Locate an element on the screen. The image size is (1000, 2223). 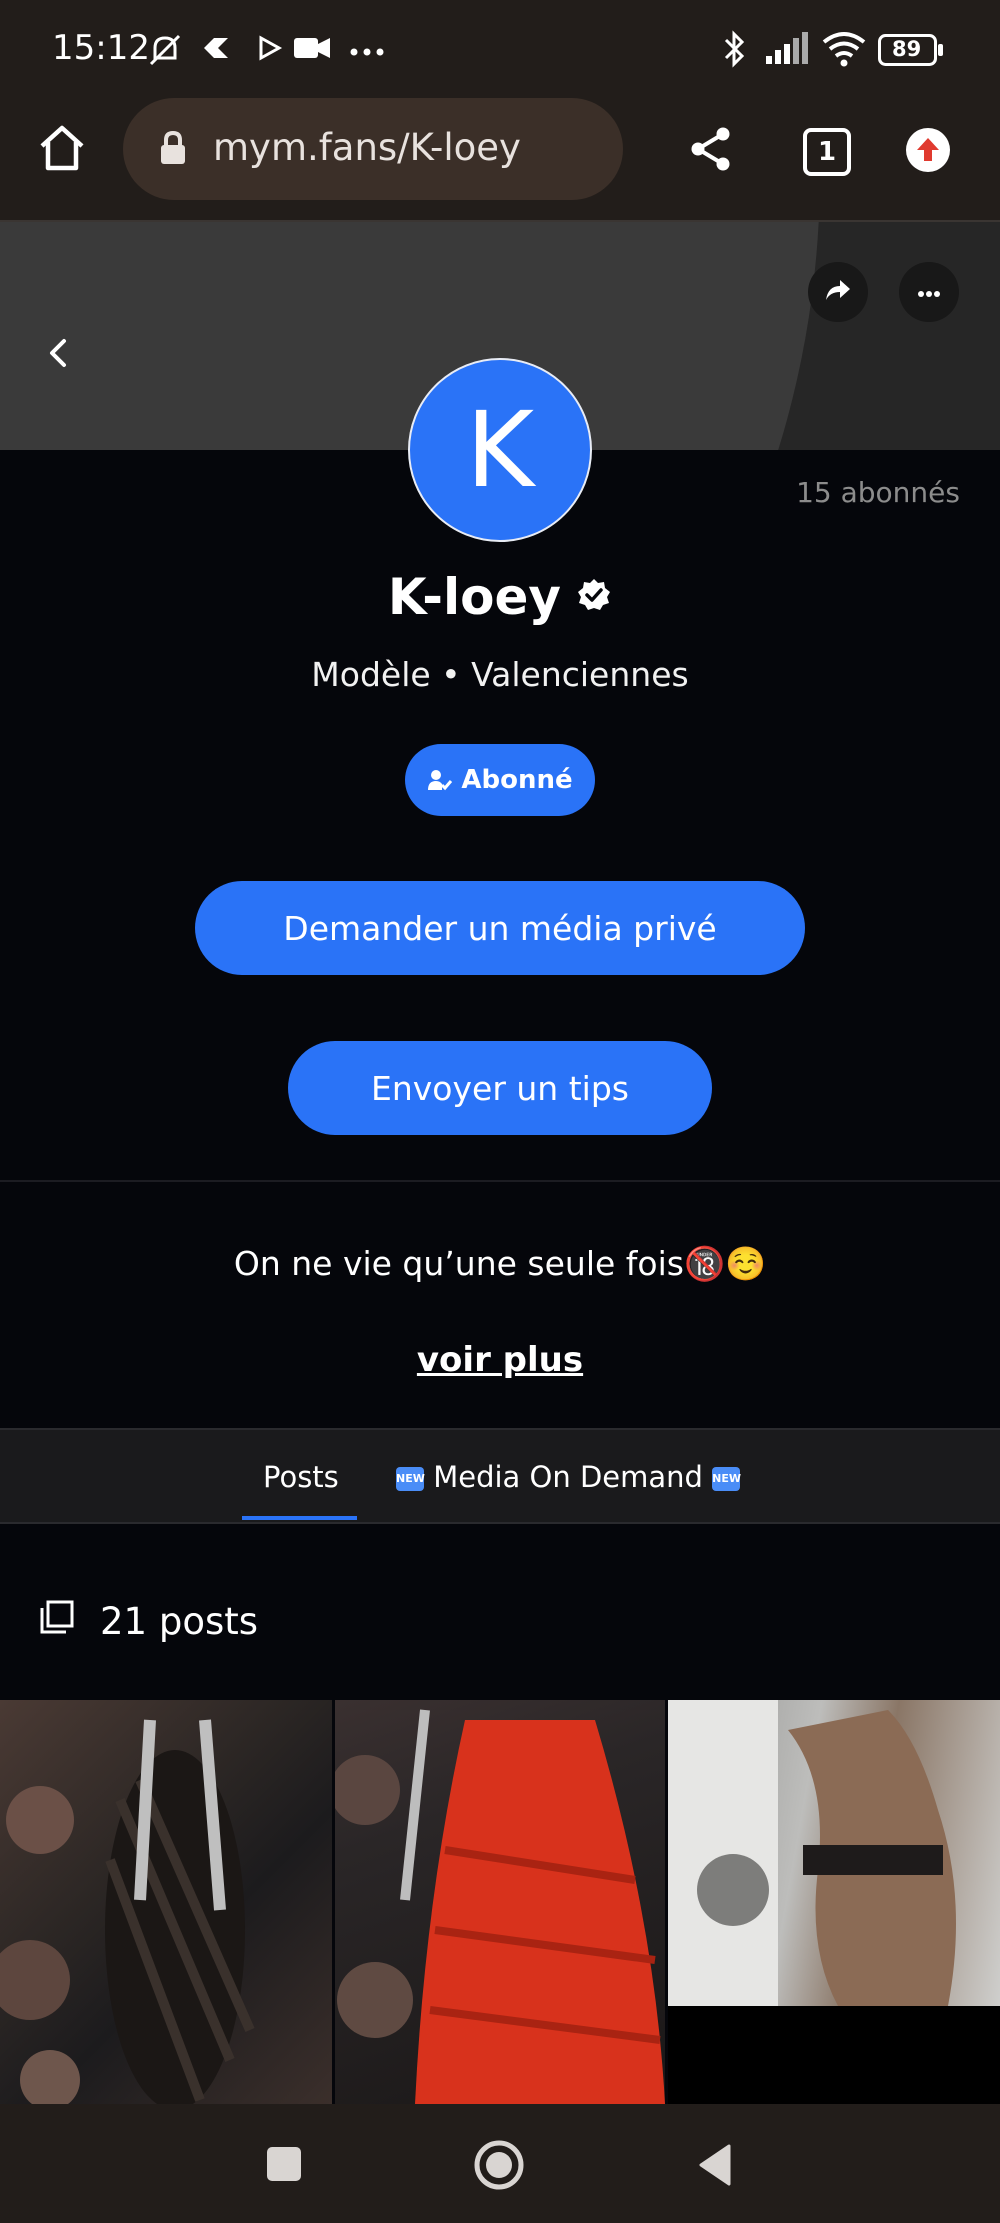
avatar: K is located at coordinates (500, 450).